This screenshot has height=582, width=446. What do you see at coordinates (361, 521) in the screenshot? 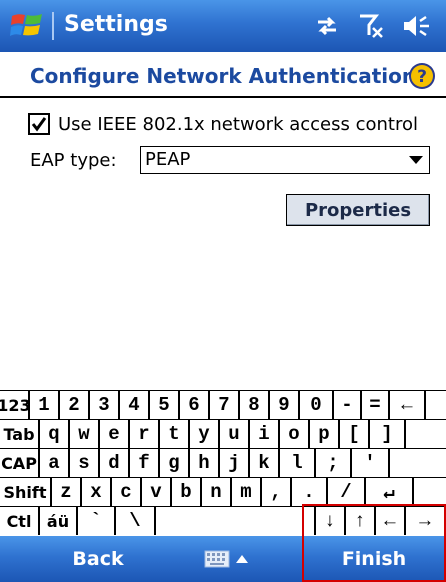
I see `key: ↑` at bounding box center [361, 521].